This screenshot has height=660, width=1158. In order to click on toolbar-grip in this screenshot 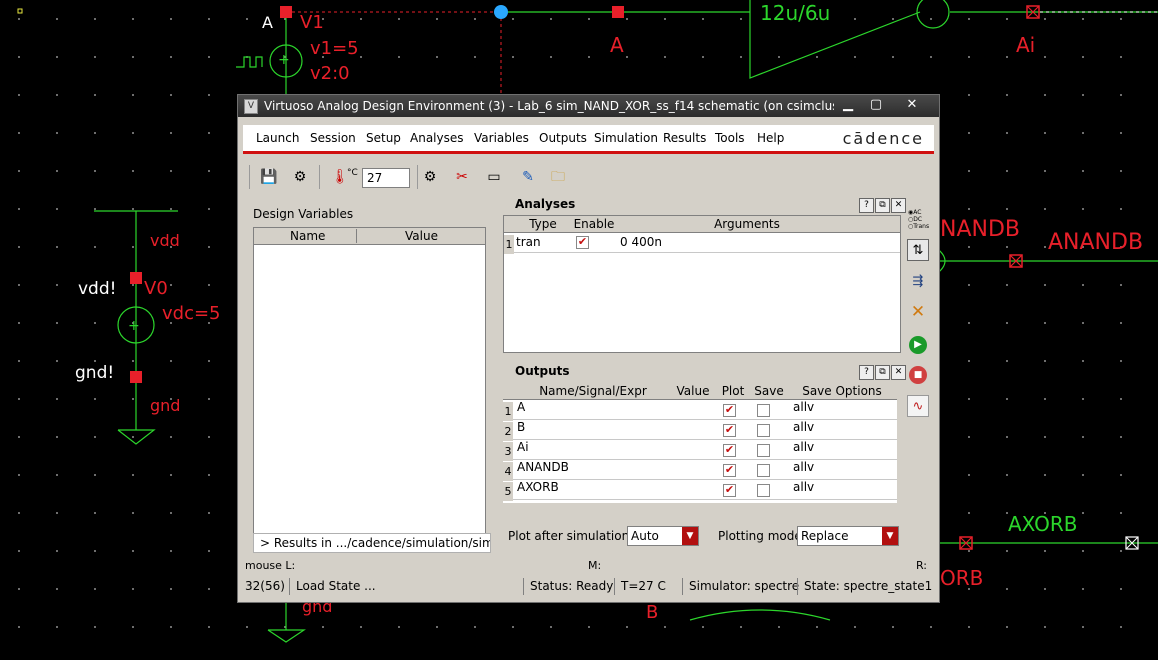, I will do `click(249, 177)`.